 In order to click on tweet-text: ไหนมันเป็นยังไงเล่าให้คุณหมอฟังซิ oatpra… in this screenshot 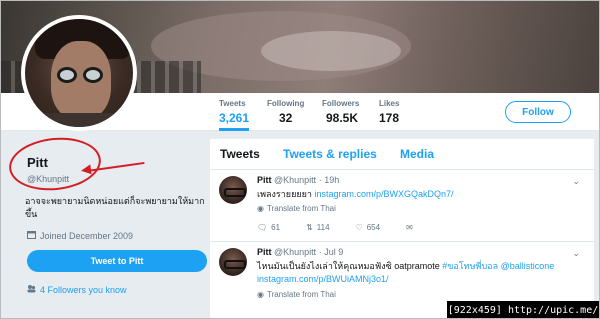, I will do `click(417, 273)`.